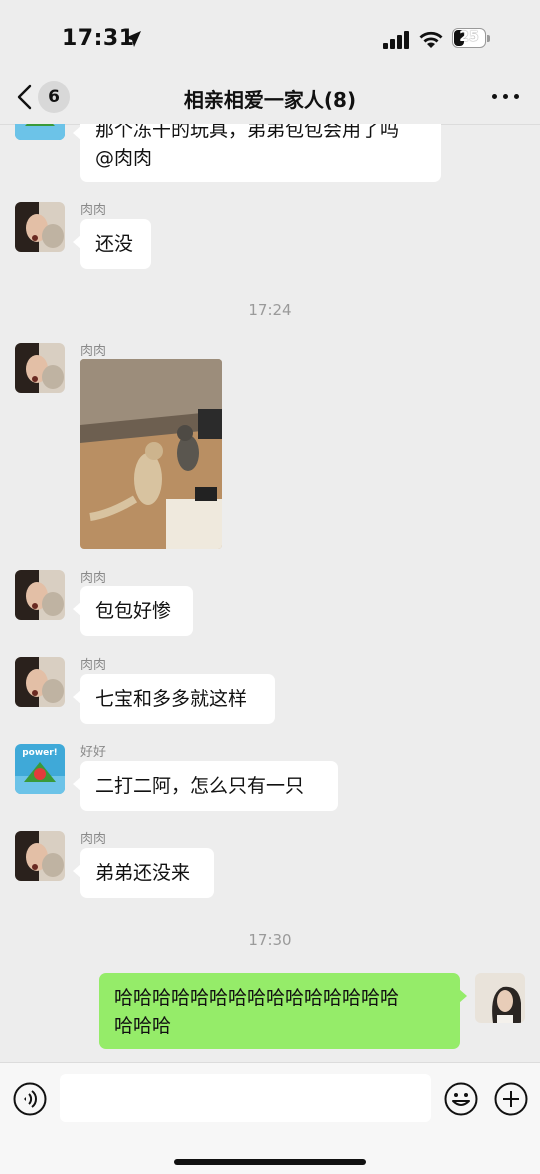  What do you see at coordinates (396, 40) in the screenshot?
I see `cellular-signal-icon` at bounding box center [396, 40].